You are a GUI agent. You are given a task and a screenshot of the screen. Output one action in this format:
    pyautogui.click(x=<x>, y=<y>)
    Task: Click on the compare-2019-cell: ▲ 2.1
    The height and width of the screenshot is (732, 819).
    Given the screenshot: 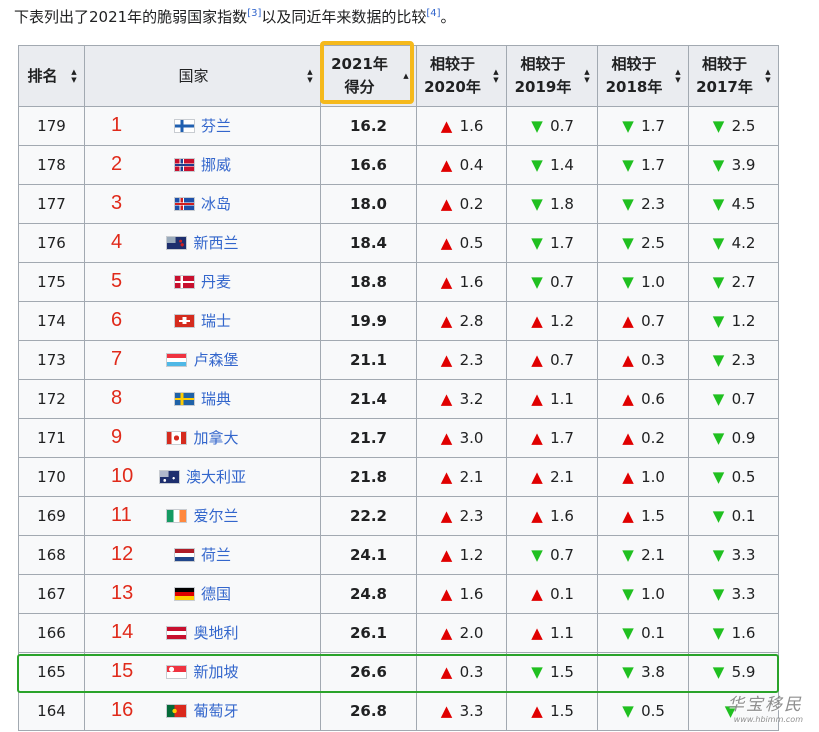 What is the action you would take?
    pyautogui.click(x=552, y=477)
    